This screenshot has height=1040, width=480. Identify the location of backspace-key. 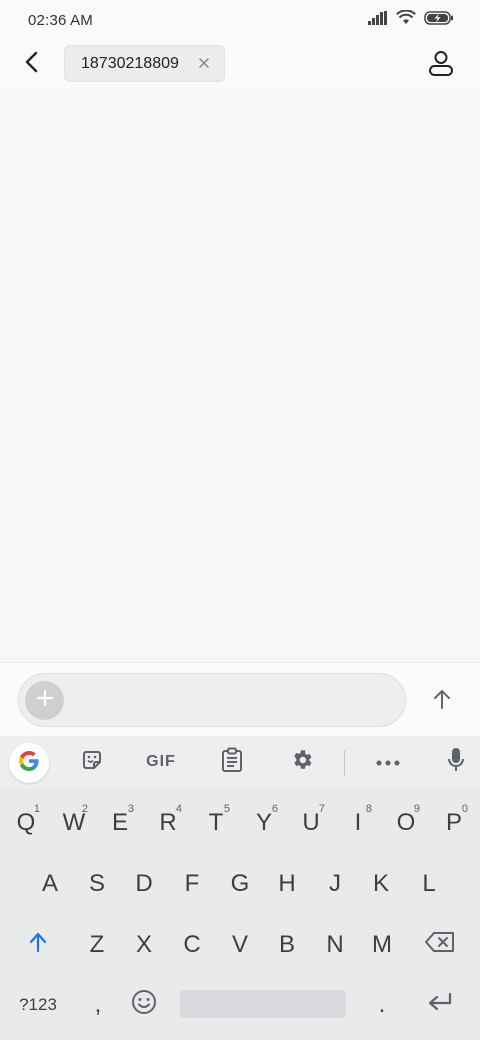
(440, 945).